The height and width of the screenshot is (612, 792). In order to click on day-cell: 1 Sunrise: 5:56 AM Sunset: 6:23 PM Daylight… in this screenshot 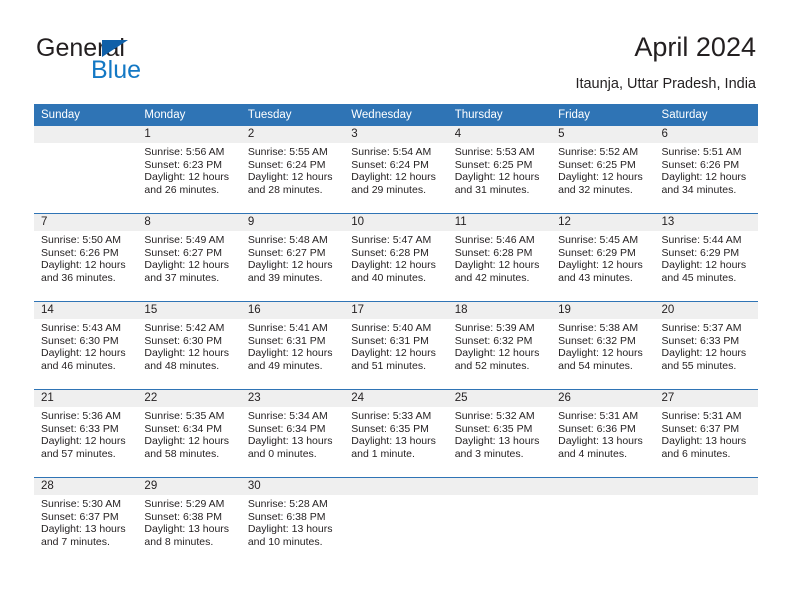, I will do `click(189, 169)`.